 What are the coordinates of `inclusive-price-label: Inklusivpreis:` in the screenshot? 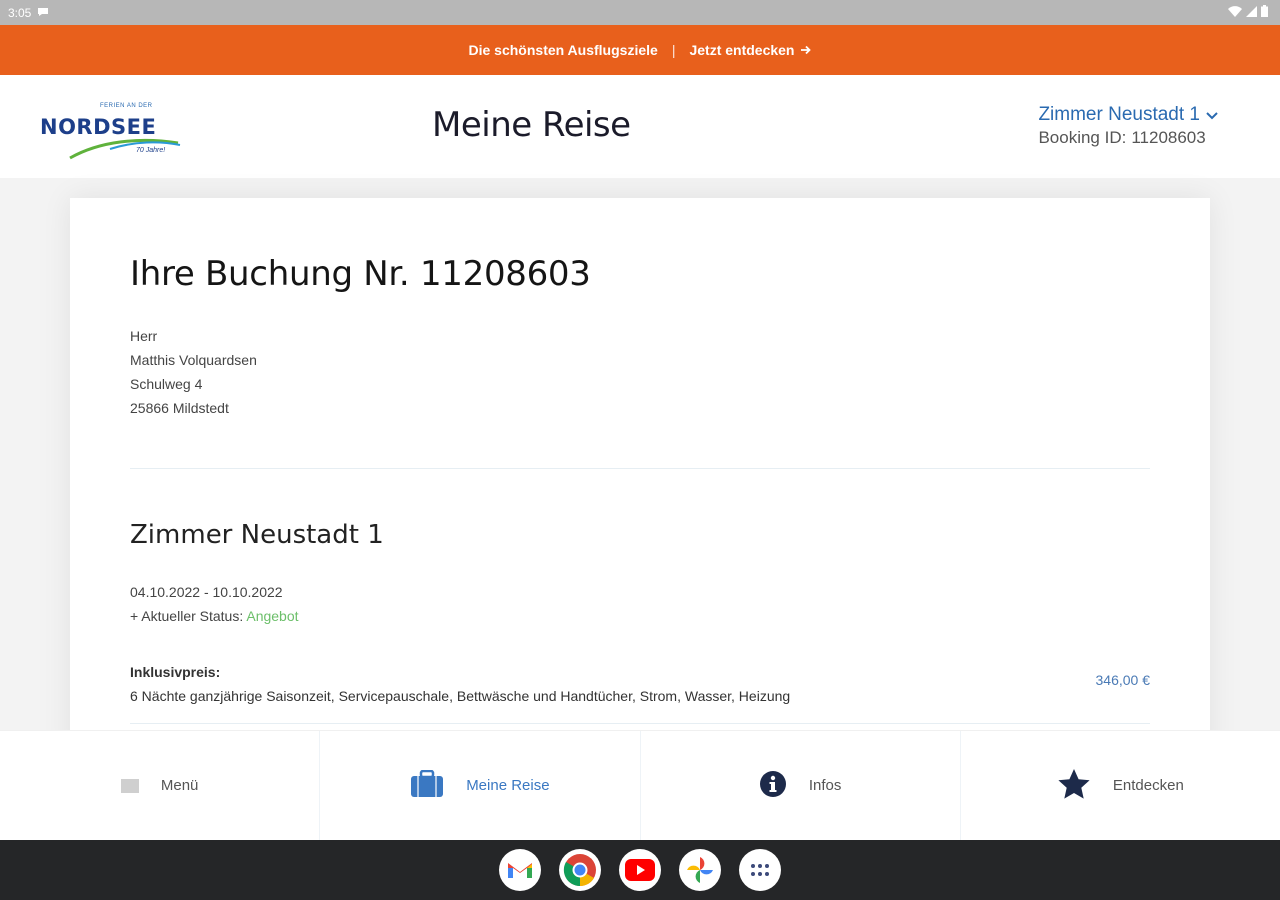 It's located at (175, 672).